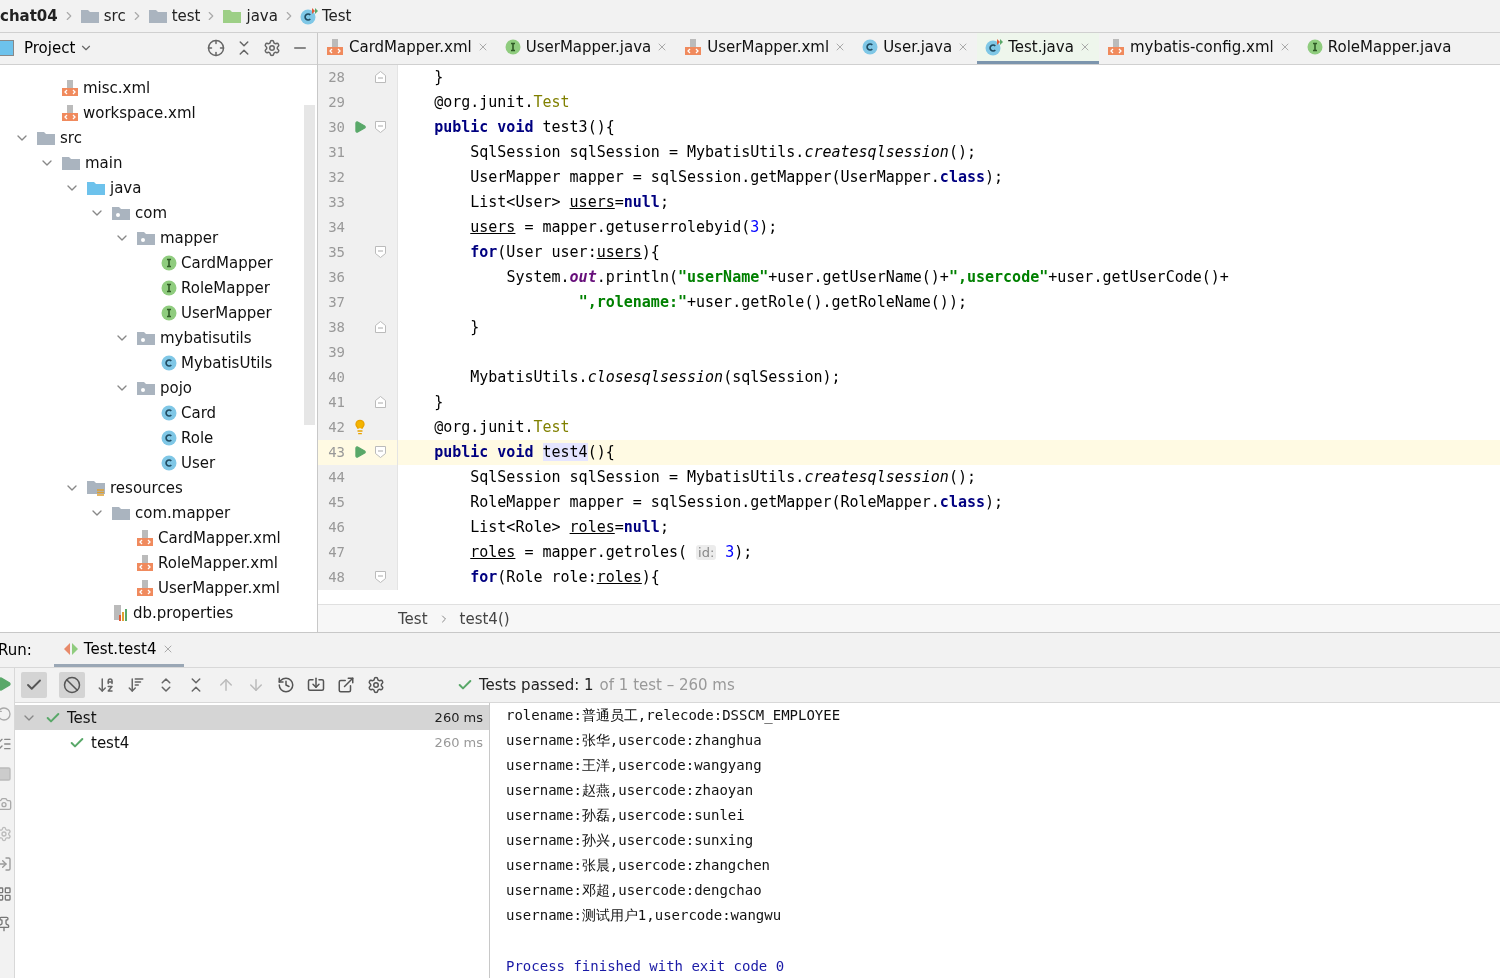 The height and width of the screenshot is (978, 1500). Describe the element at coordinates (29, 15) in the screenshot. I see `breadcrumb: chat04` at that location.